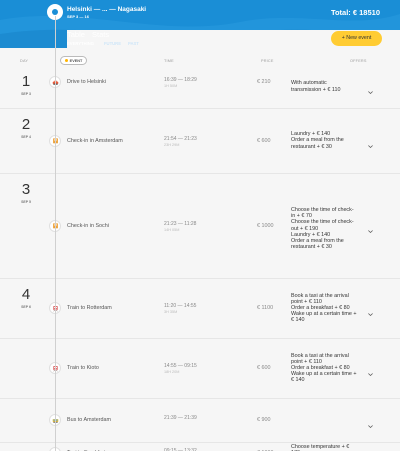 This screenshot has width=400, height=451. Describe the element at coordinates (180, 418) in the screenshot. I see `event-time: 21:39 — 21:39` at that location.